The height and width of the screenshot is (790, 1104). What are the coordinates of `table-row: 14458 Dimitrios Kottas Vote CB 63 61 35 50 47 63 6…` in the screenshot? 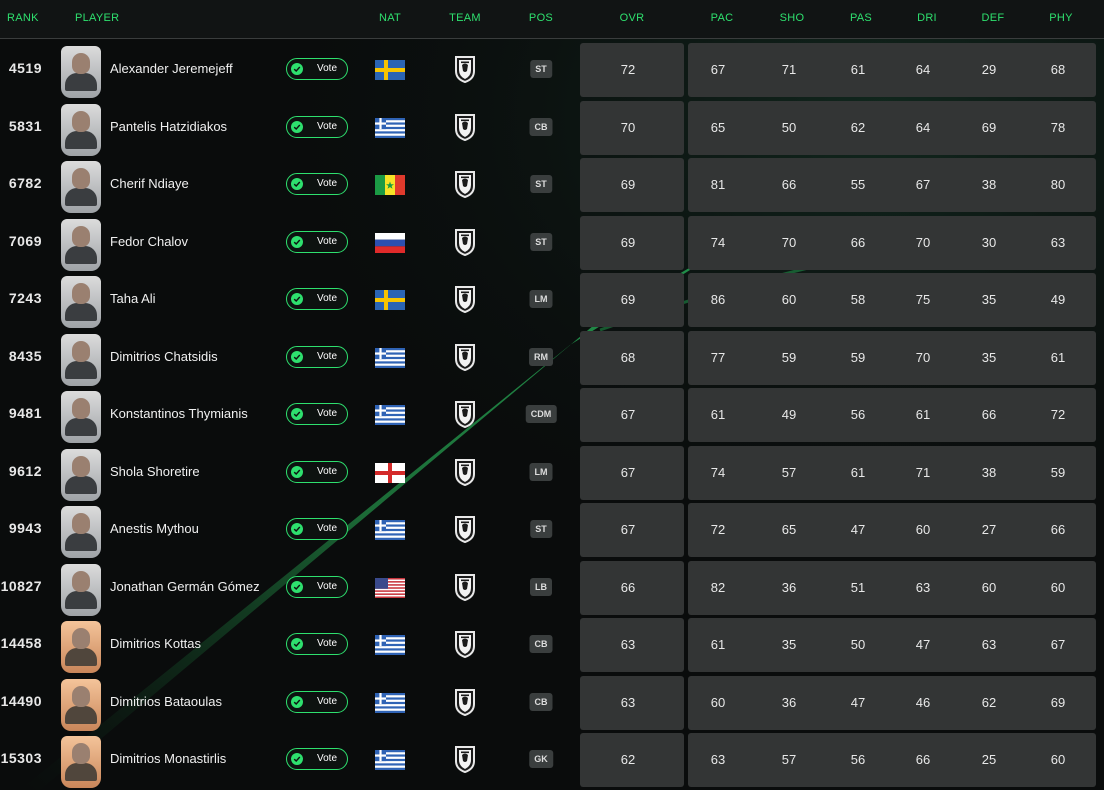 It's located at (552, 644).